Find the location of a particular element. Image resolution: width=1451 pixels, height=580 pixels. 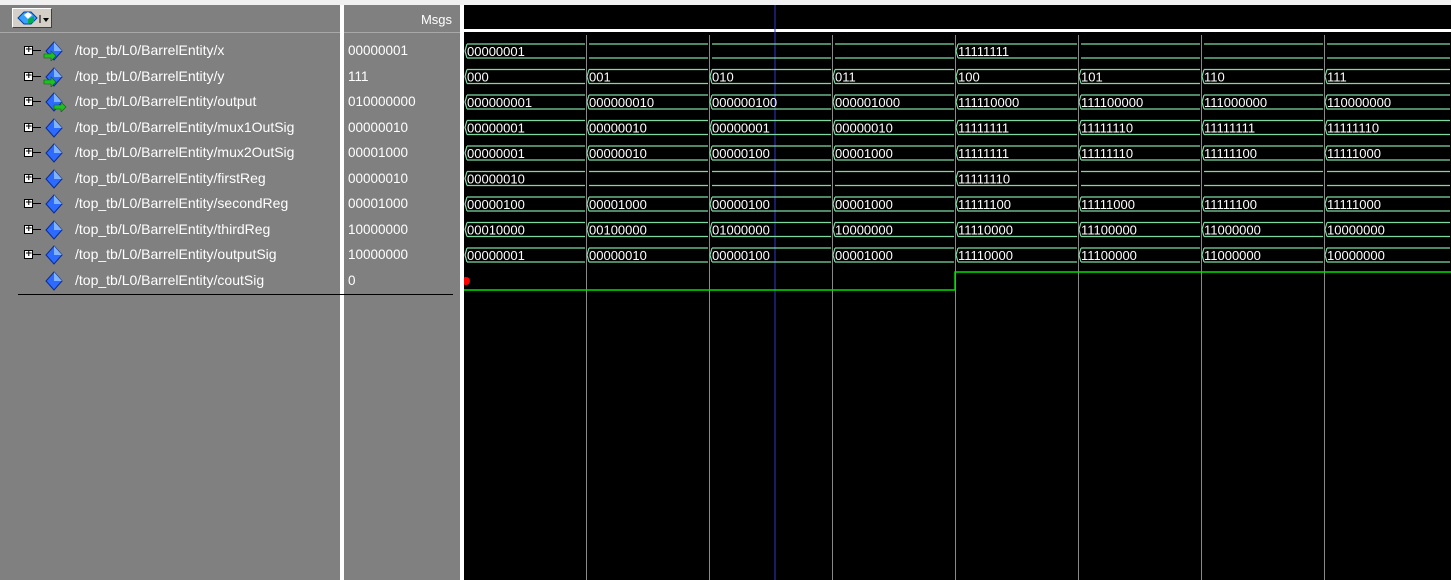

bus-value-label: 010 is located at coordinates (723, 77).